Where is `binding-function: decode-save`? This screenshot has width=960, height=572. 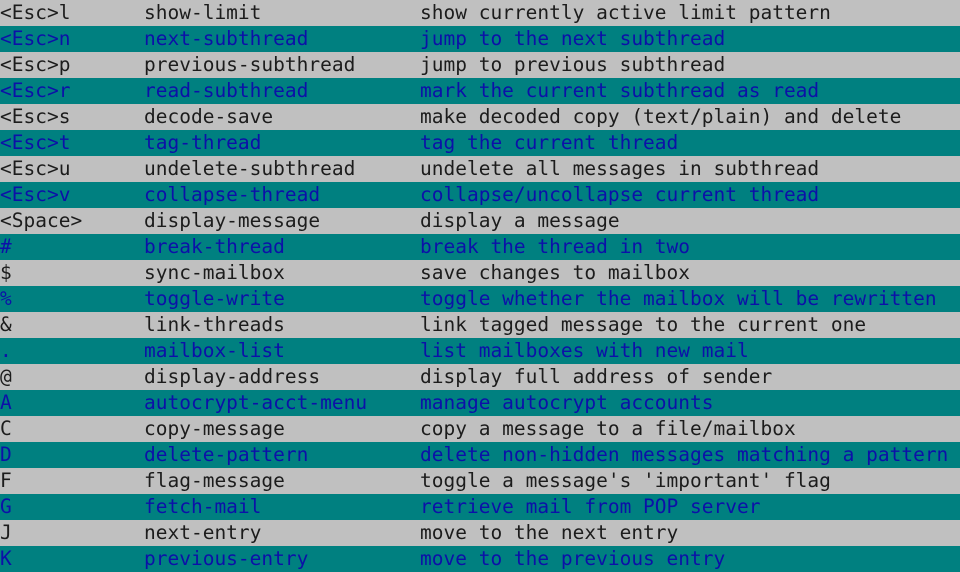 binding-function: decode-save is located at coordinates (209, 116).